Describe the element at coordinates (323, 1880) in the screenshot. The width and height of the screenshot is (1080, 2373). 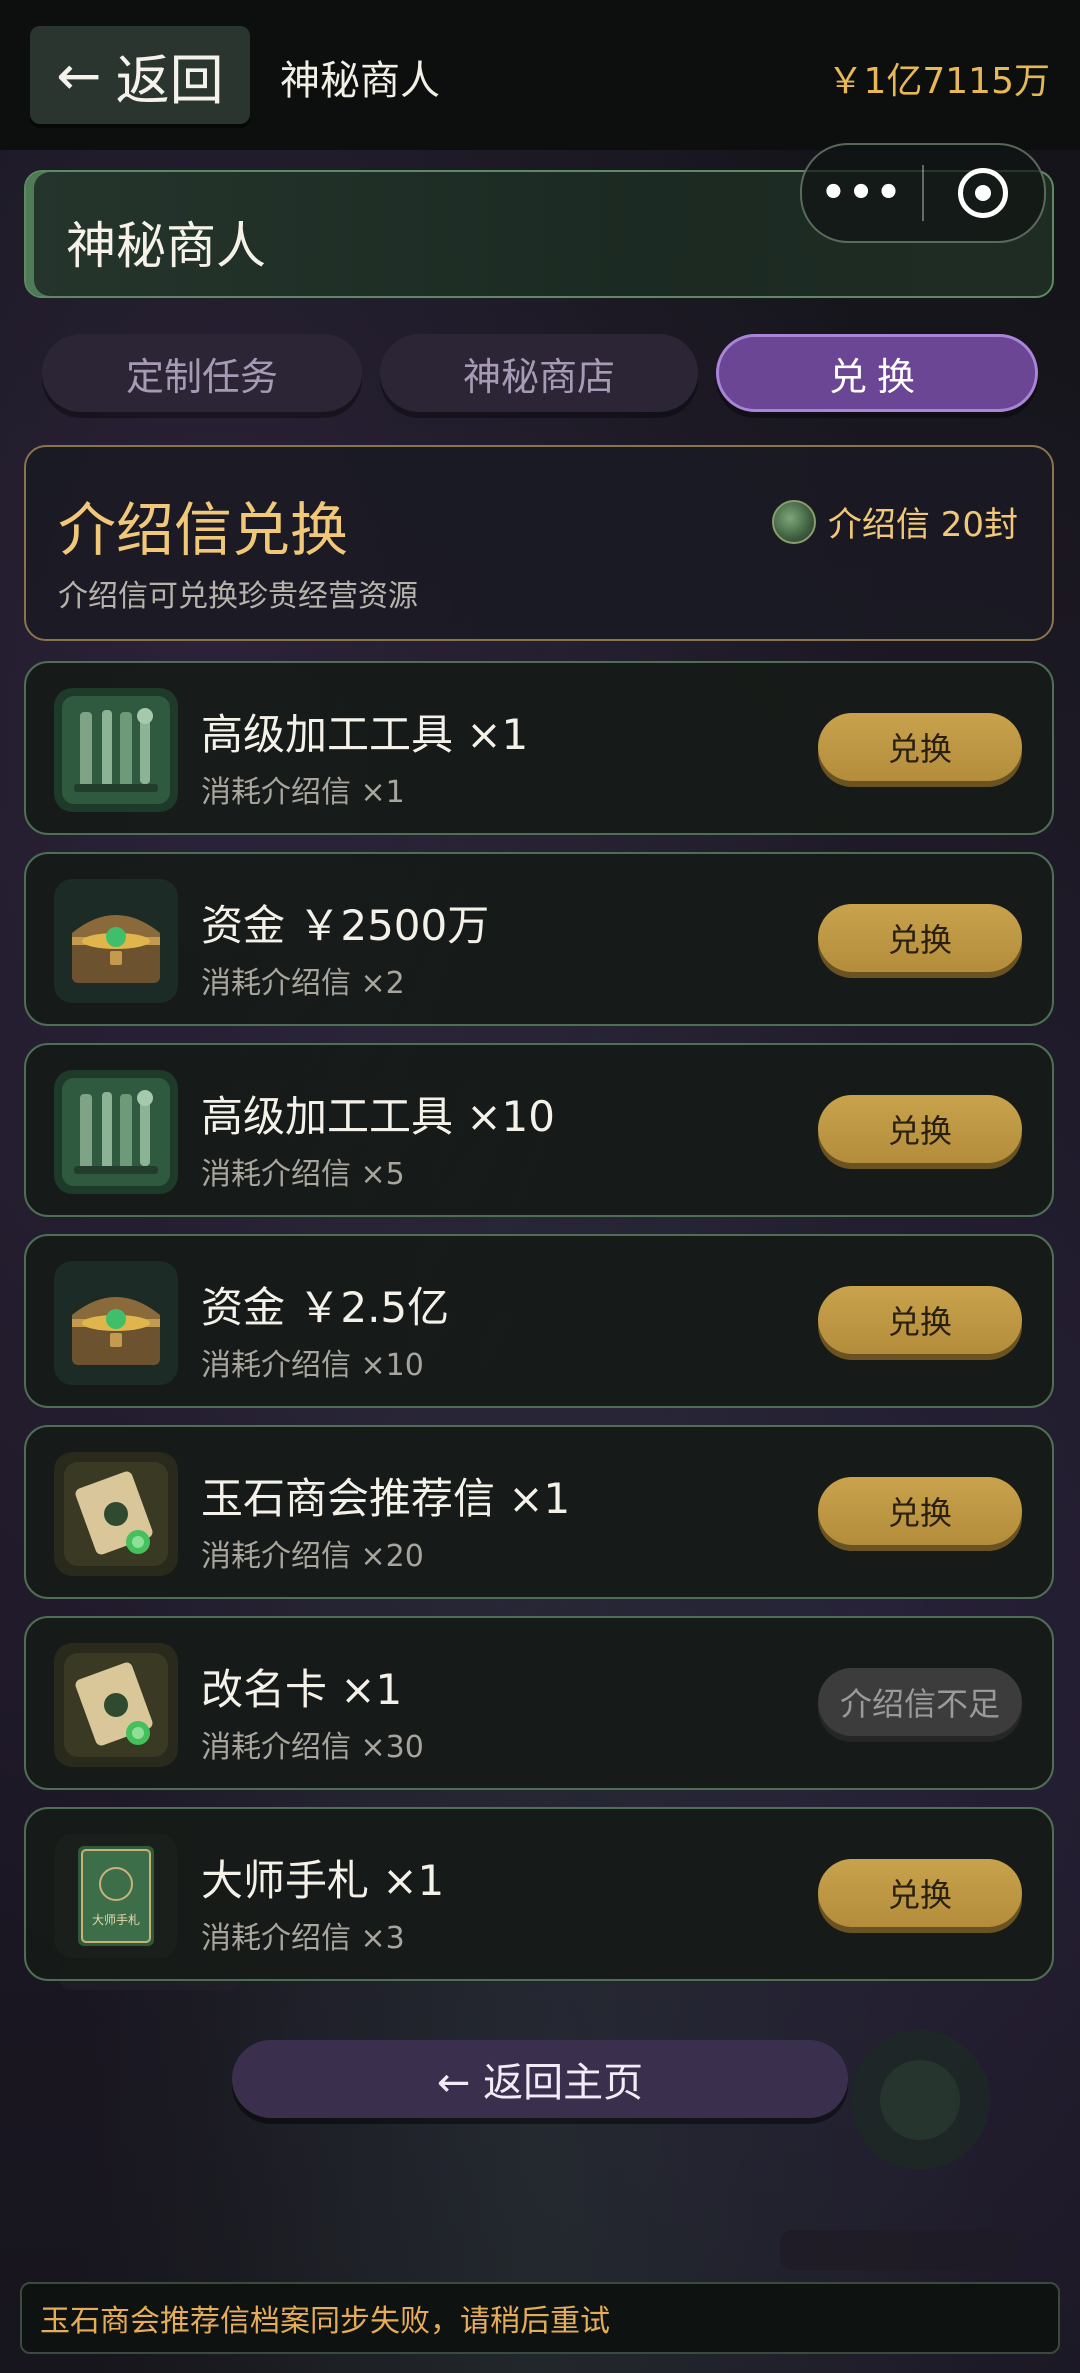
I see `item-name: 大师手札 ×1` at that location.